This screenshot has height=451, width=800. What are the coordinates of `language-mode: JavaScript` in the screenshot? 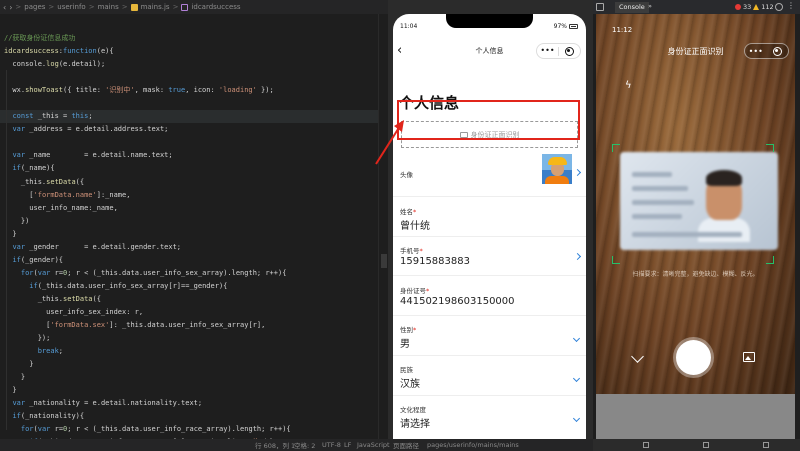 It's located at (373, 445).